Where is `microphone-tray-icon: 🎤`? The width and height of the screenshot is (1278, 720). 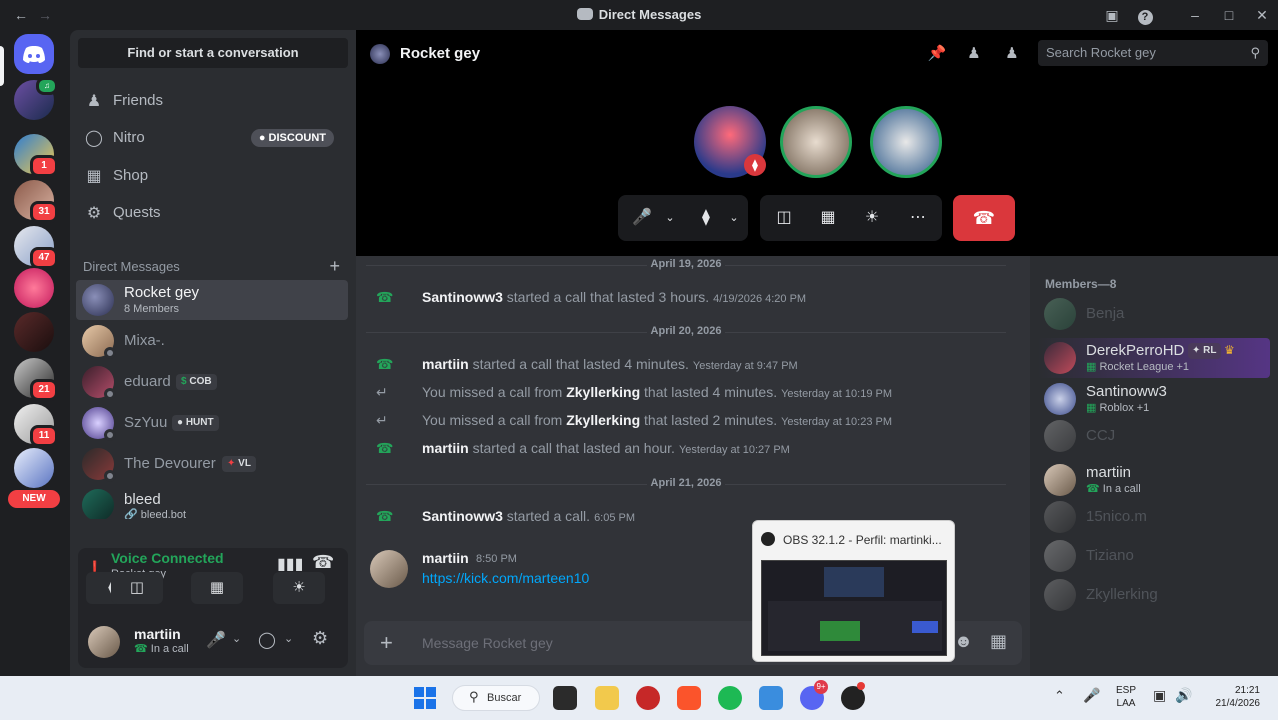 microphone-tray-icon: 🎤 is located at coordinates (1091, 695).